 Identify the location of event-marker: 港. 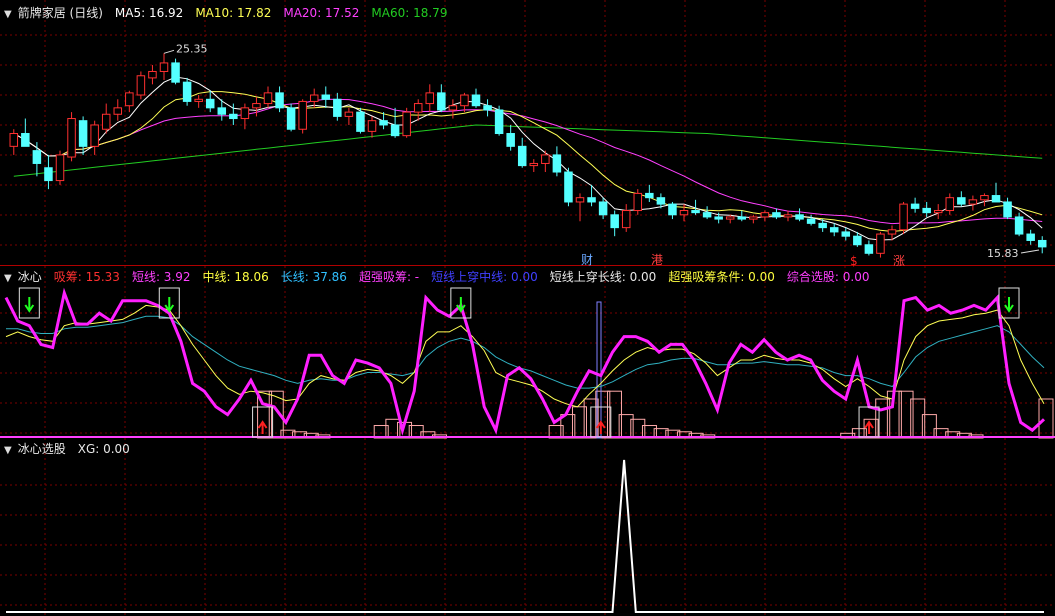
(657, 260).